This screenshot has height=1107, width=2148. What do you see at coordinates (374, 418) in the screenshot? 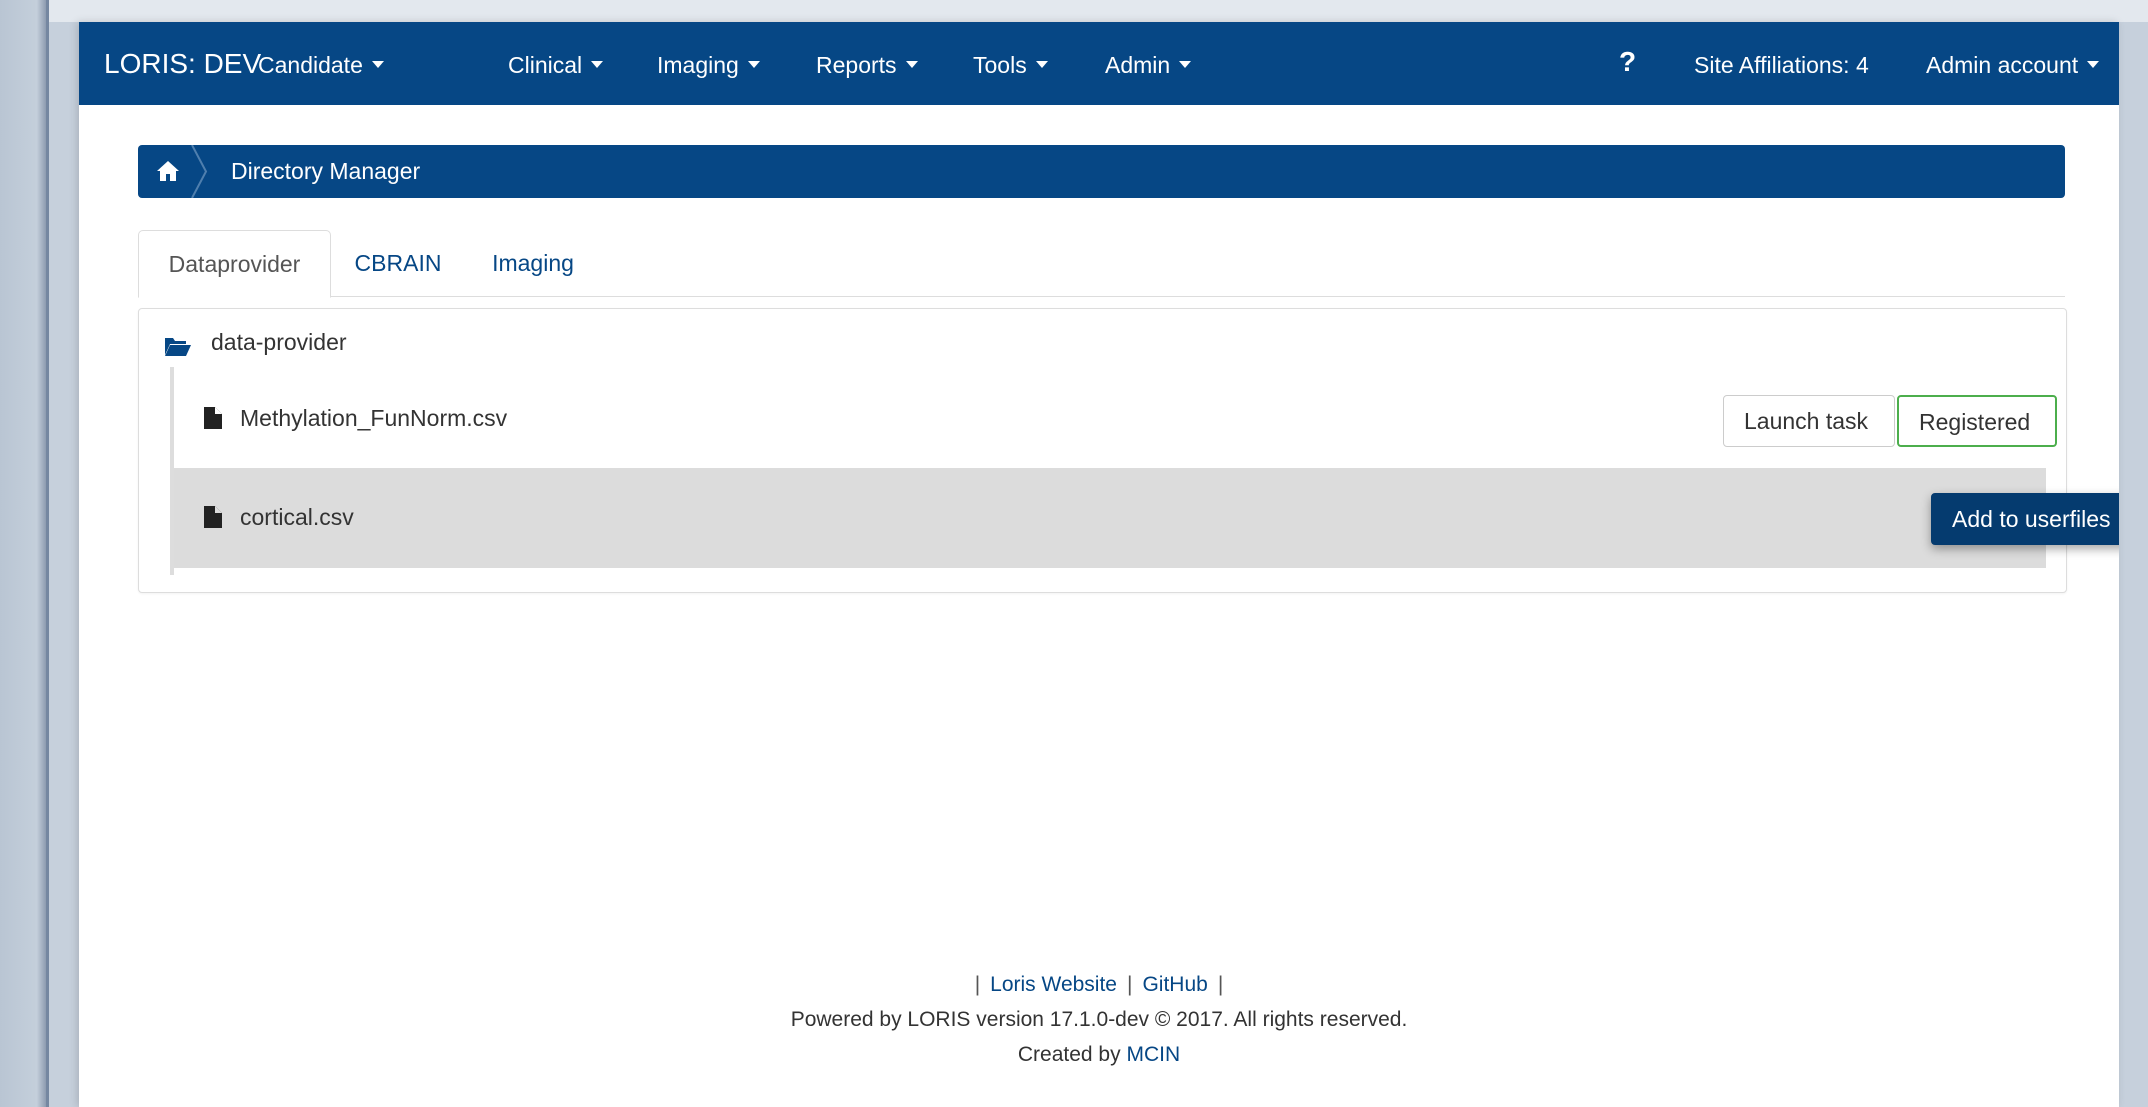
I see `file-name: Methylation_FunNorm.csv` at bounding box center [374, 418].